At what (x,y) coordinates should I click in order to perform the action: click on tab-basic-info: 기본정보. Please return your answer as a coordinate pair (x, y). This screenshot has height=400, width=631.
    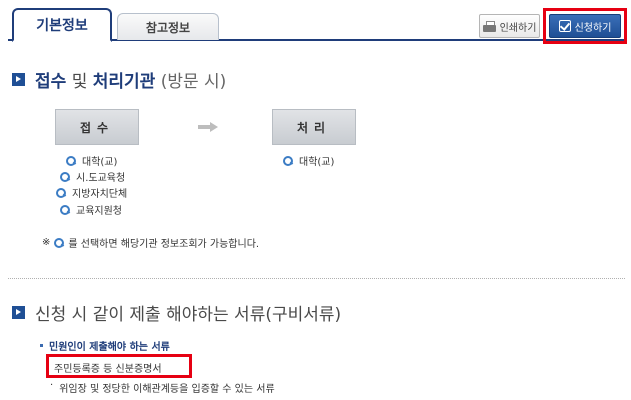
    Looking at the image, I should click on (62, 25).